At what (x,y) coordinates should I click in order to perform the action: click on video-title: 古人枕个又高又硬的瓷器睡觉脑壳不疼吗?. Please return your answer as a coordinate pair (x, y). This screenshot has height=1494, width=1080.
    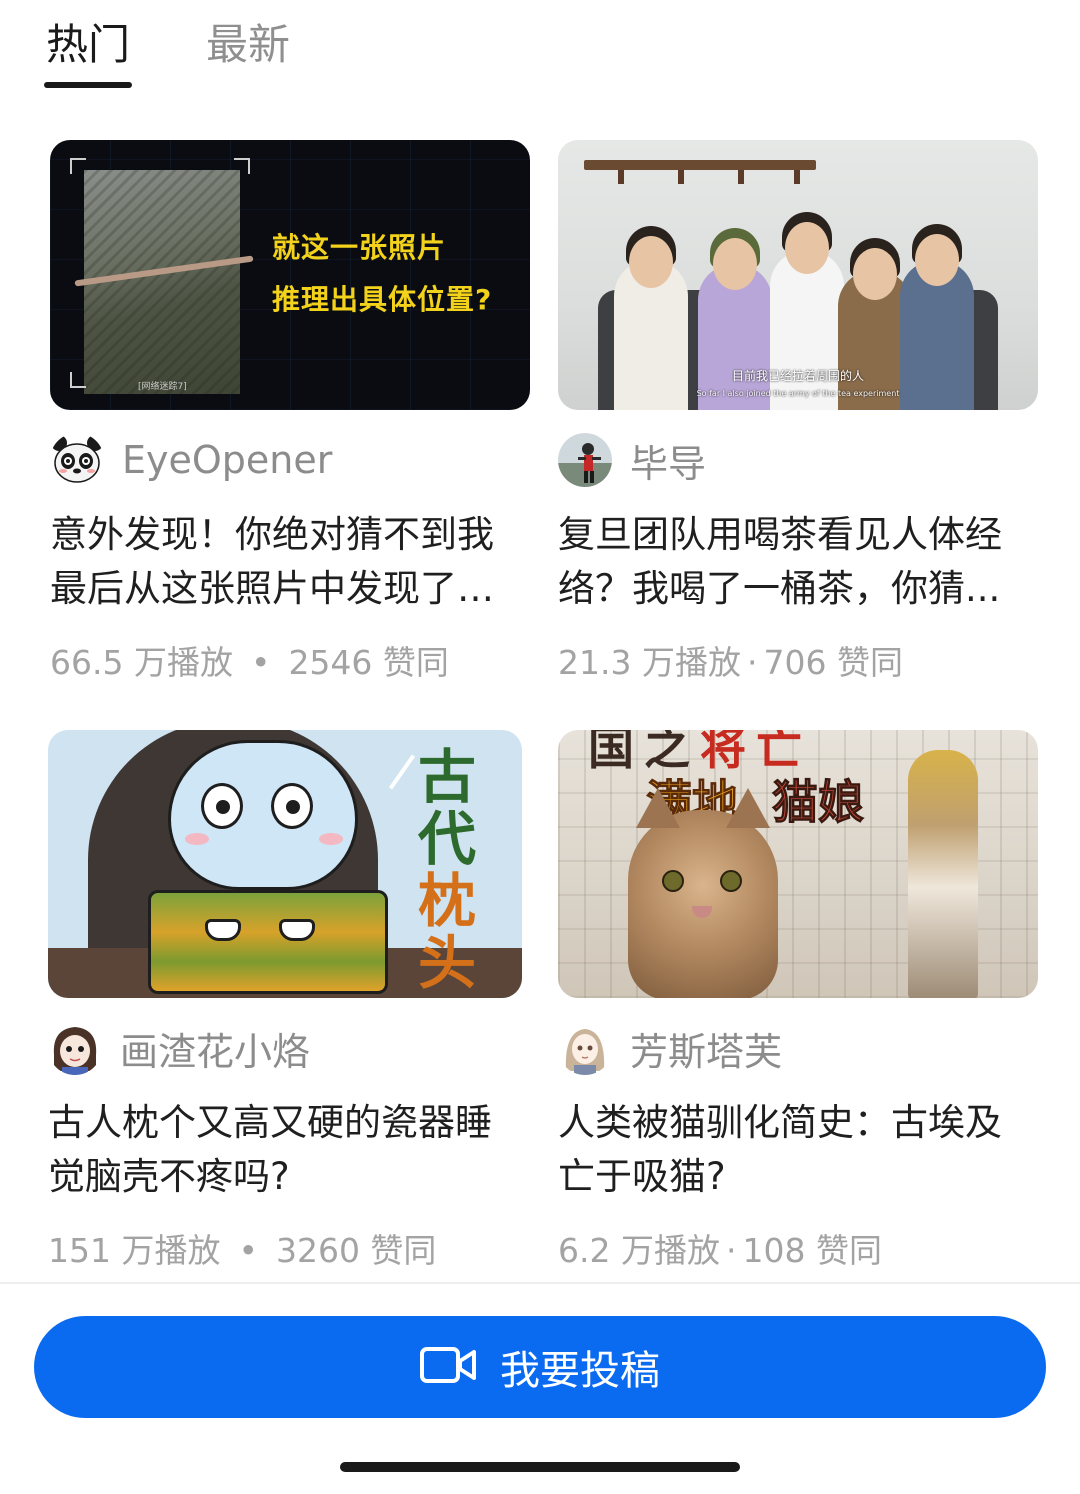
    Looking at the image, I should click on (285, 1150).